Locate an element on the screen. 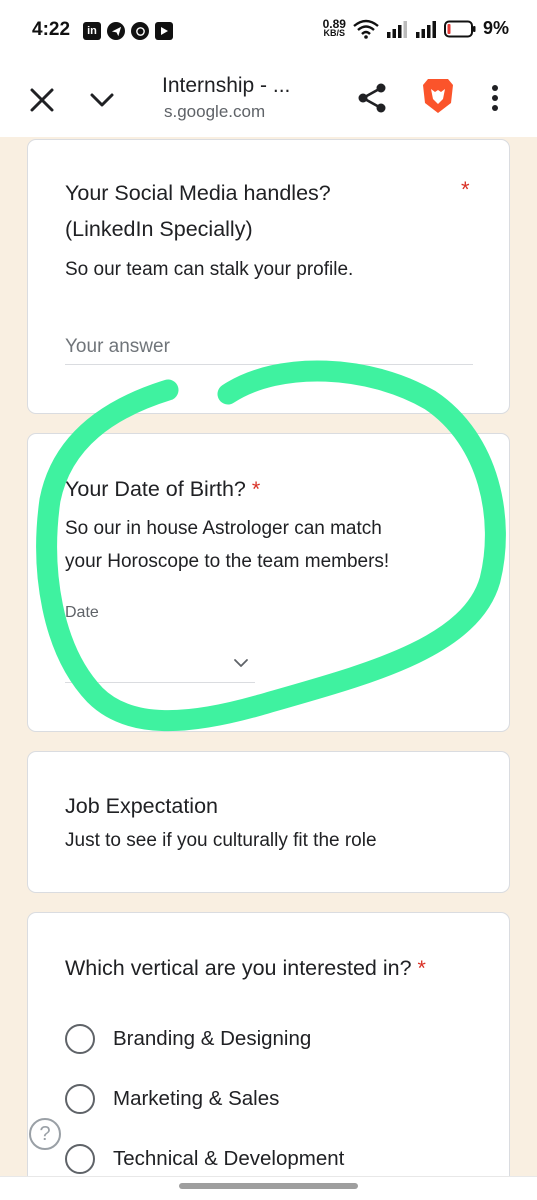 Image resolution: width=537 pixels, height=1200 pixels. browser-toolbar: Internship - ... s.google.com is located at coordinates (268, 99).